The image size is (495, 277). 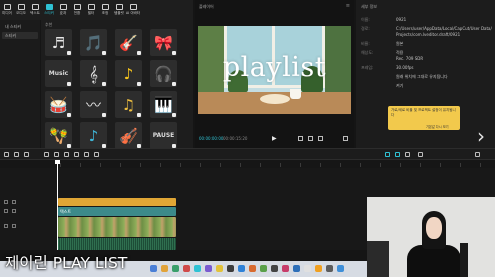 I want to click on chevron-right-icon: ›, so click(x=481, y=136).